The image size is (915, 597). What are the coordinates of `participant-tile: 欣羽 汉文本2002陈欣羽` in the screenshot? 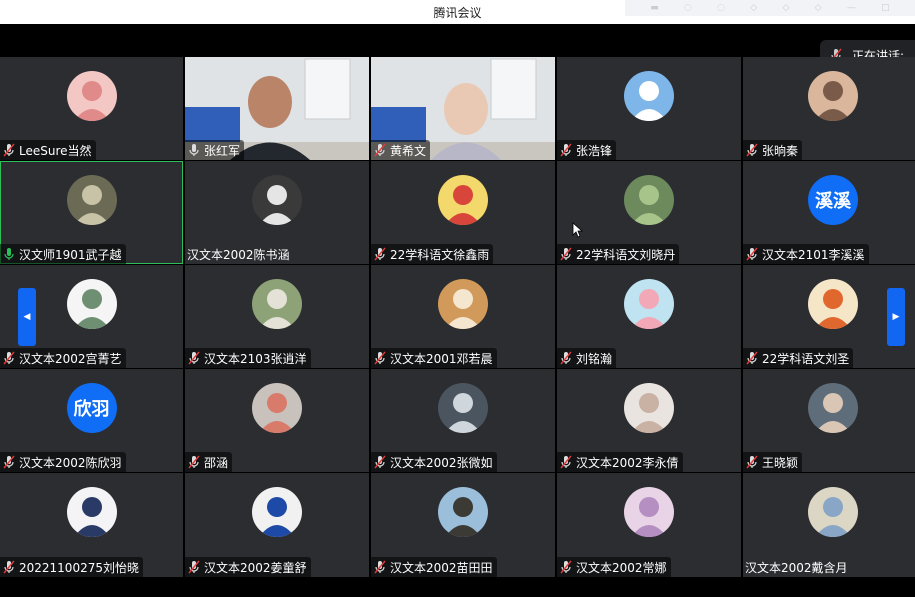 It's located at (91, 420).